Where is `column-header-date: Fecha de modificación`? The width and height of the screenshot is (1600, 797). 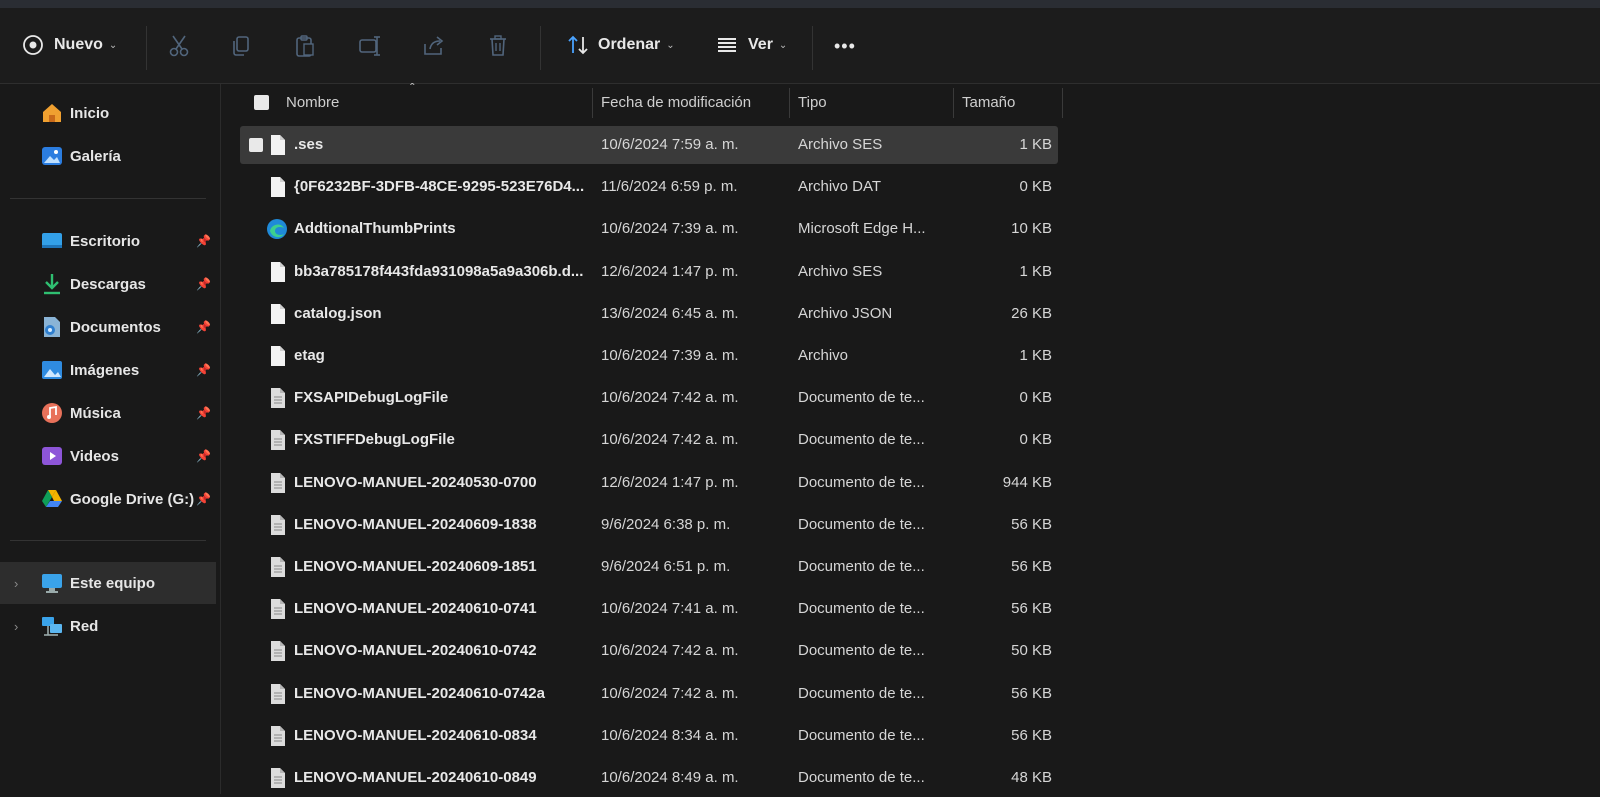
column-header-date: Fecha de modificación is located at coordinates (696, 102).